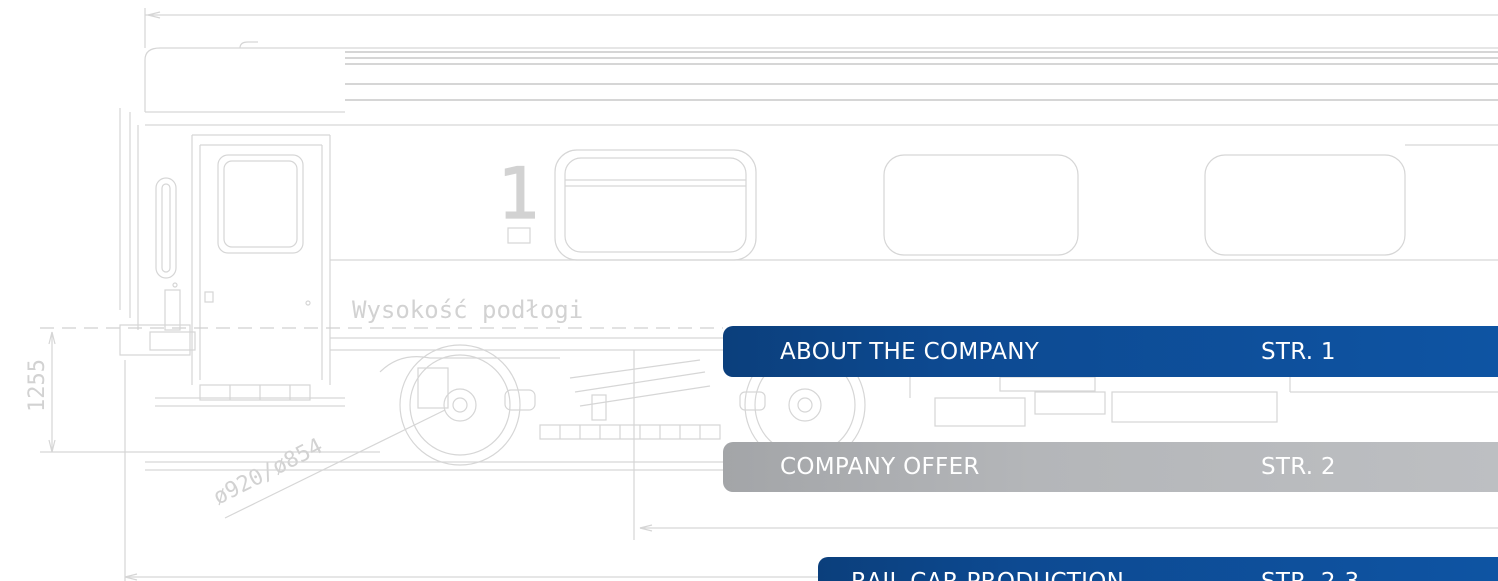 Image resolution: width=1498 pixels, height=581 pixels. I want to click on height-dimension-label: 1255, so click(37, 385).